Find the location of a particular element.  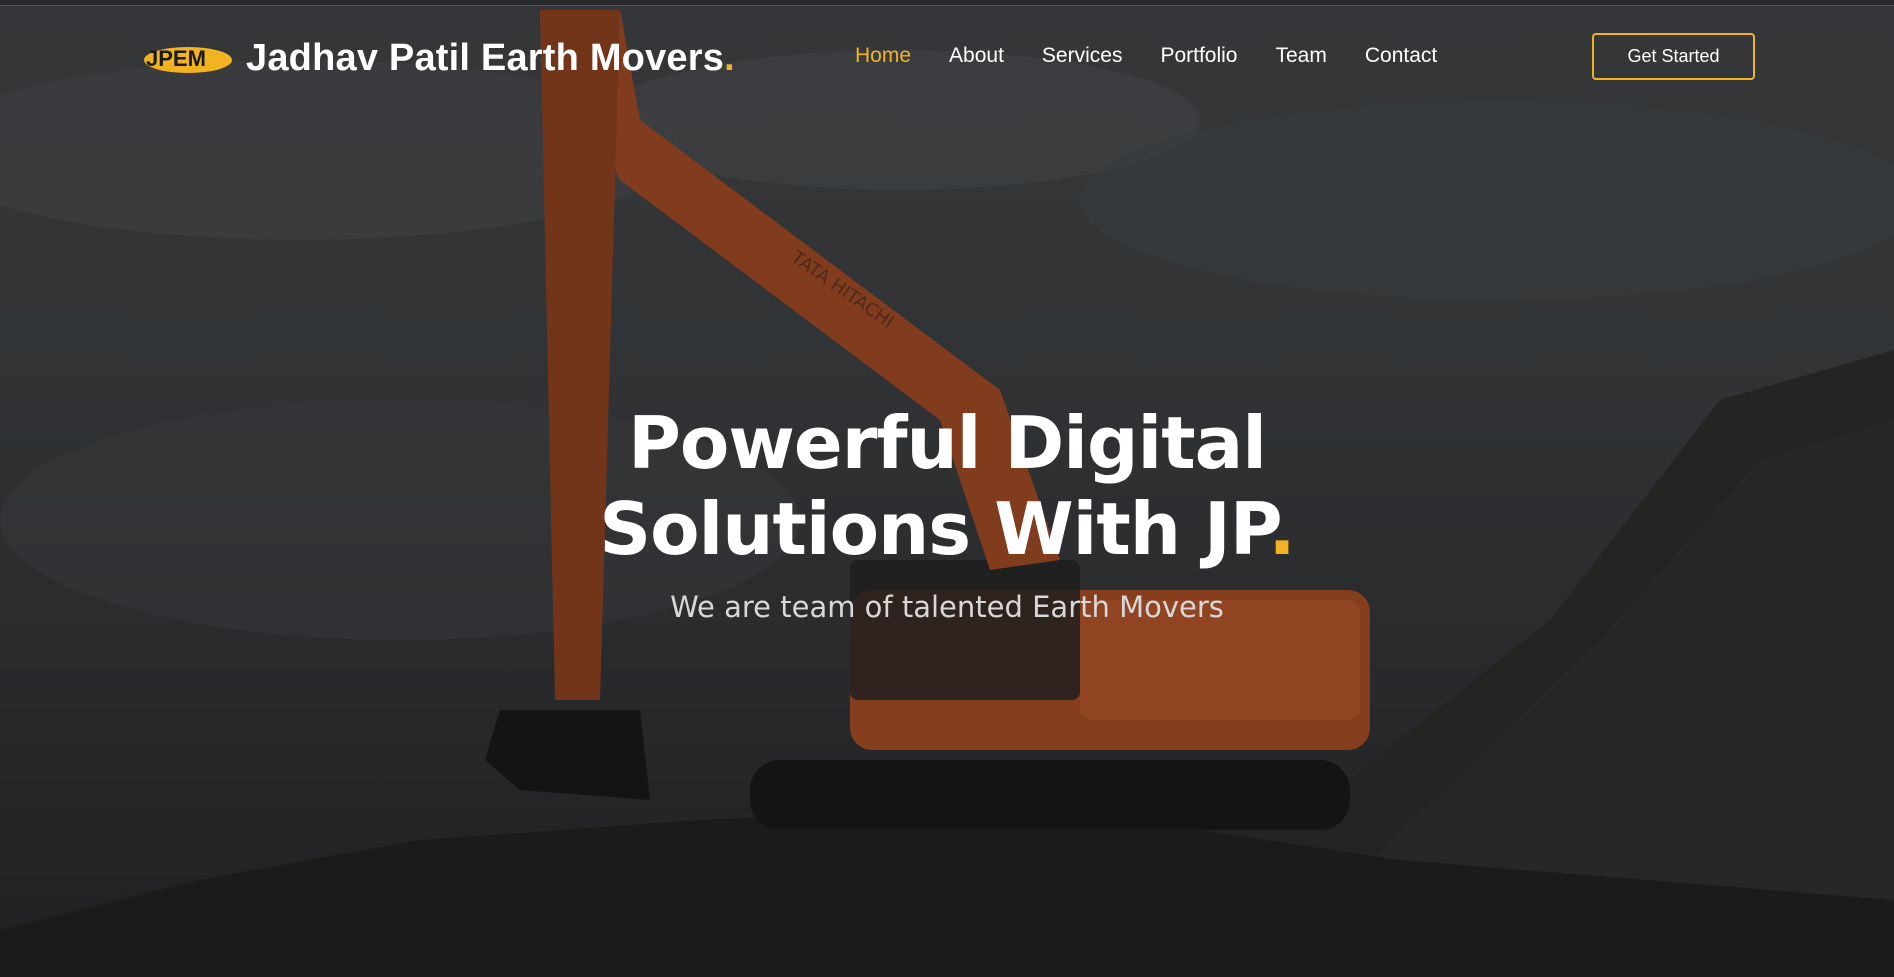

nav-portfolio: Portfolio is located at coordinates (1198, 56).